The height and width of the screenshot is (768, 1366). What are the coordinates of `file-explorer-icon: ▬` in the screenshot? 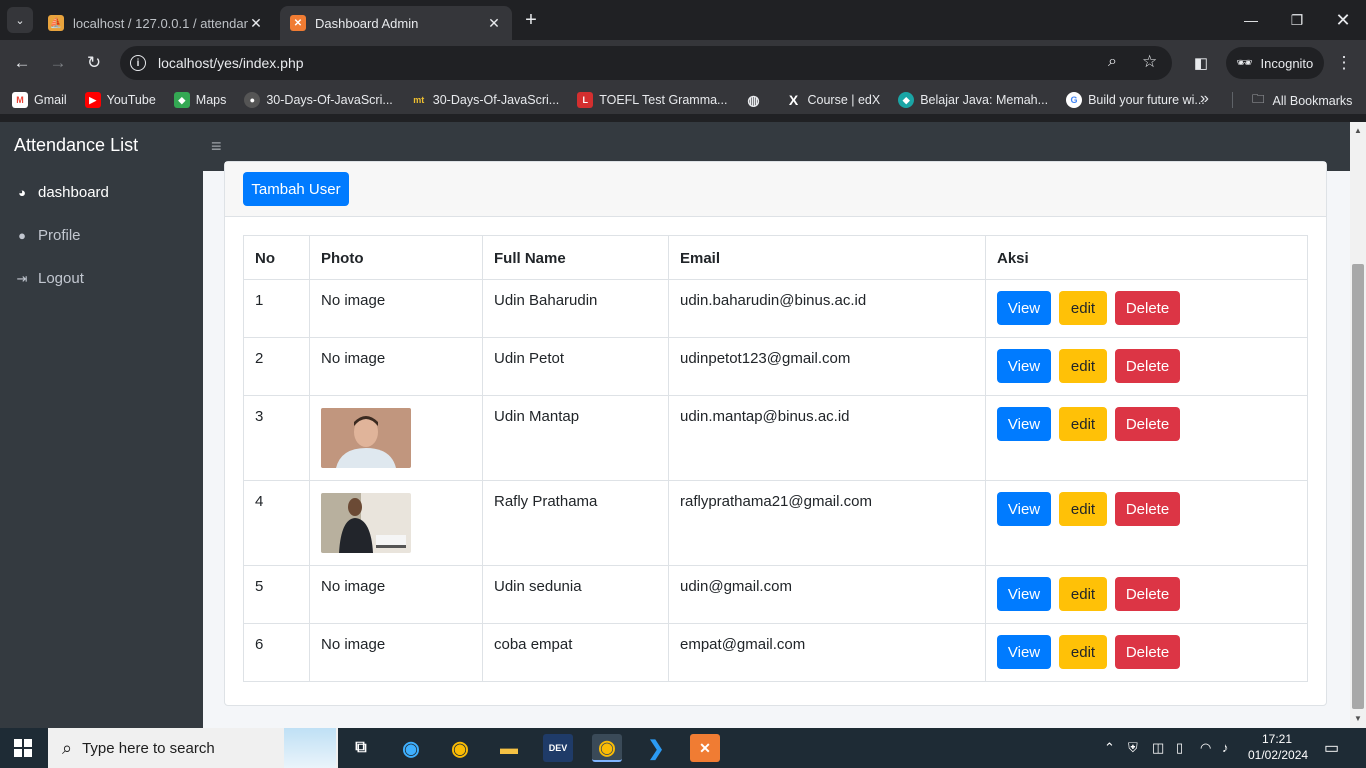 It's located at (509, 748).